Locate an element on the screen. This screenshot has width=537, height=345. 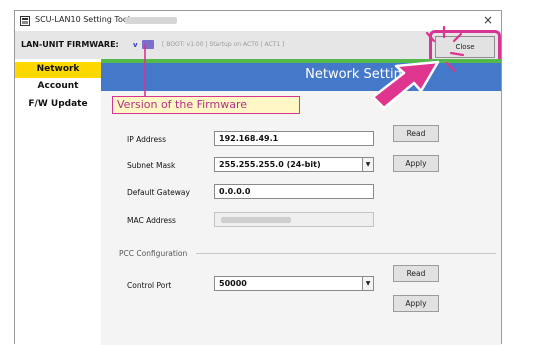
control-port-value: 50000 is located at coordinates (233, 283).